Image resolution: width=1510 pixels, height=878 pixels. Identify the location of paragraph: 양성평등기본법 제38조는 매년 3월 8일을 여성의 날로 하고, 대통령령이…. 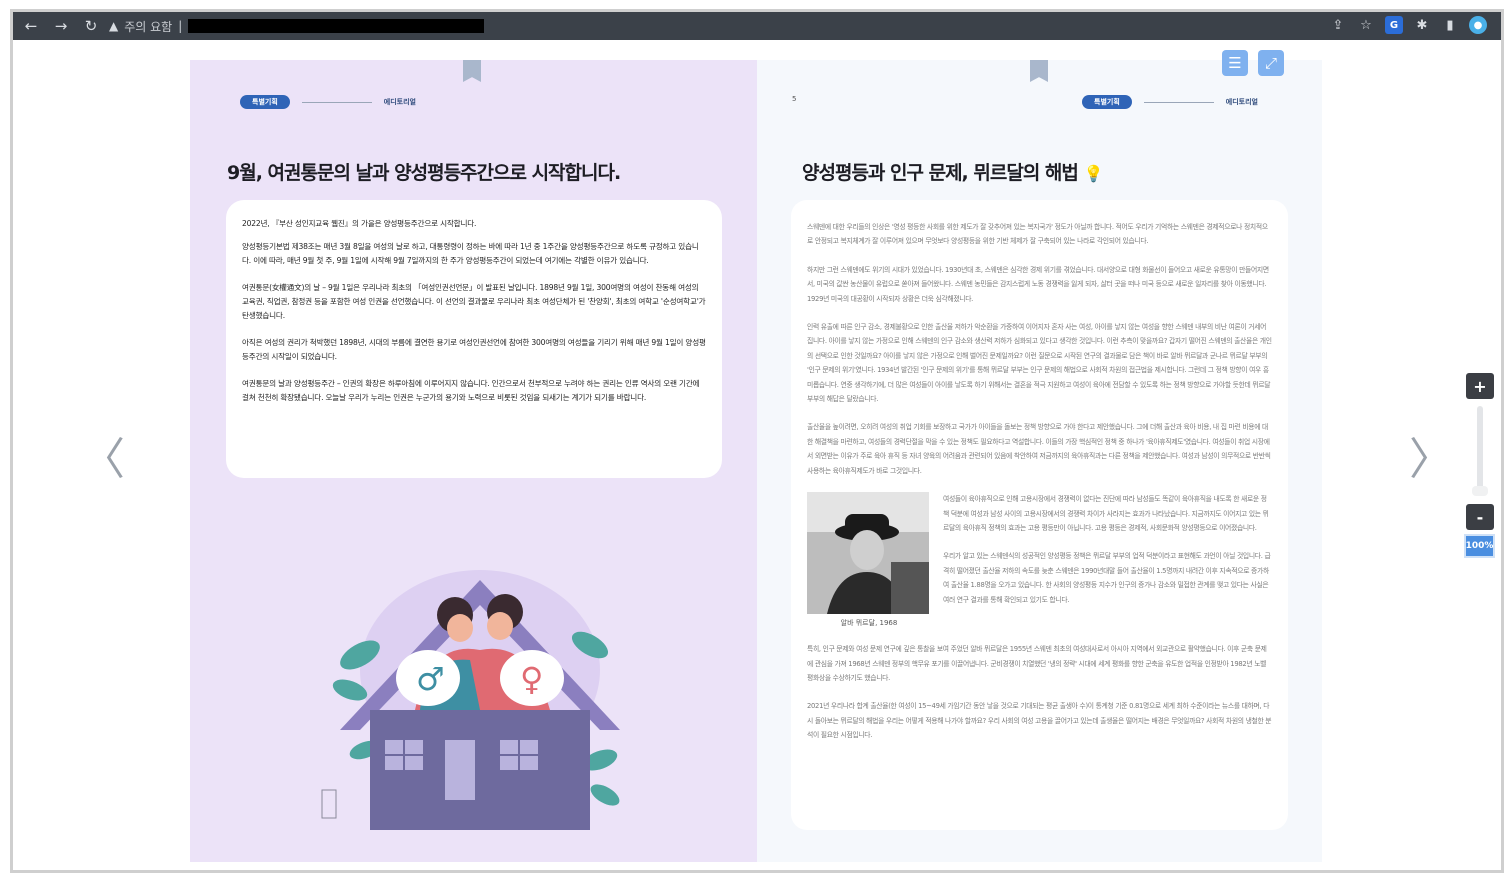
(470, 253).